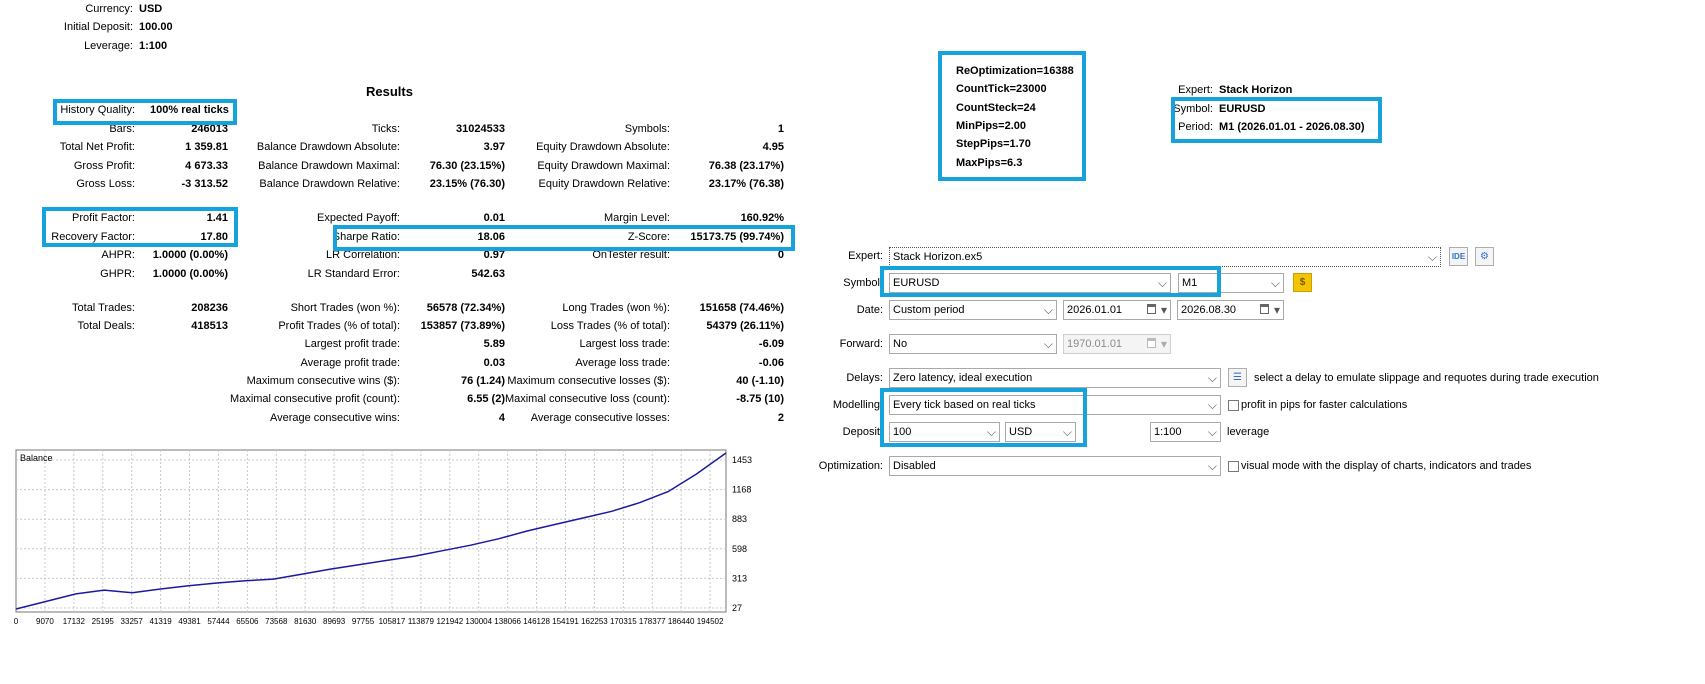 This screenshot has height=684, width=1705. Describe the element at coordinates (760, 399) in the screenshot. I see `result-value: -8.75 (10)` at that location.